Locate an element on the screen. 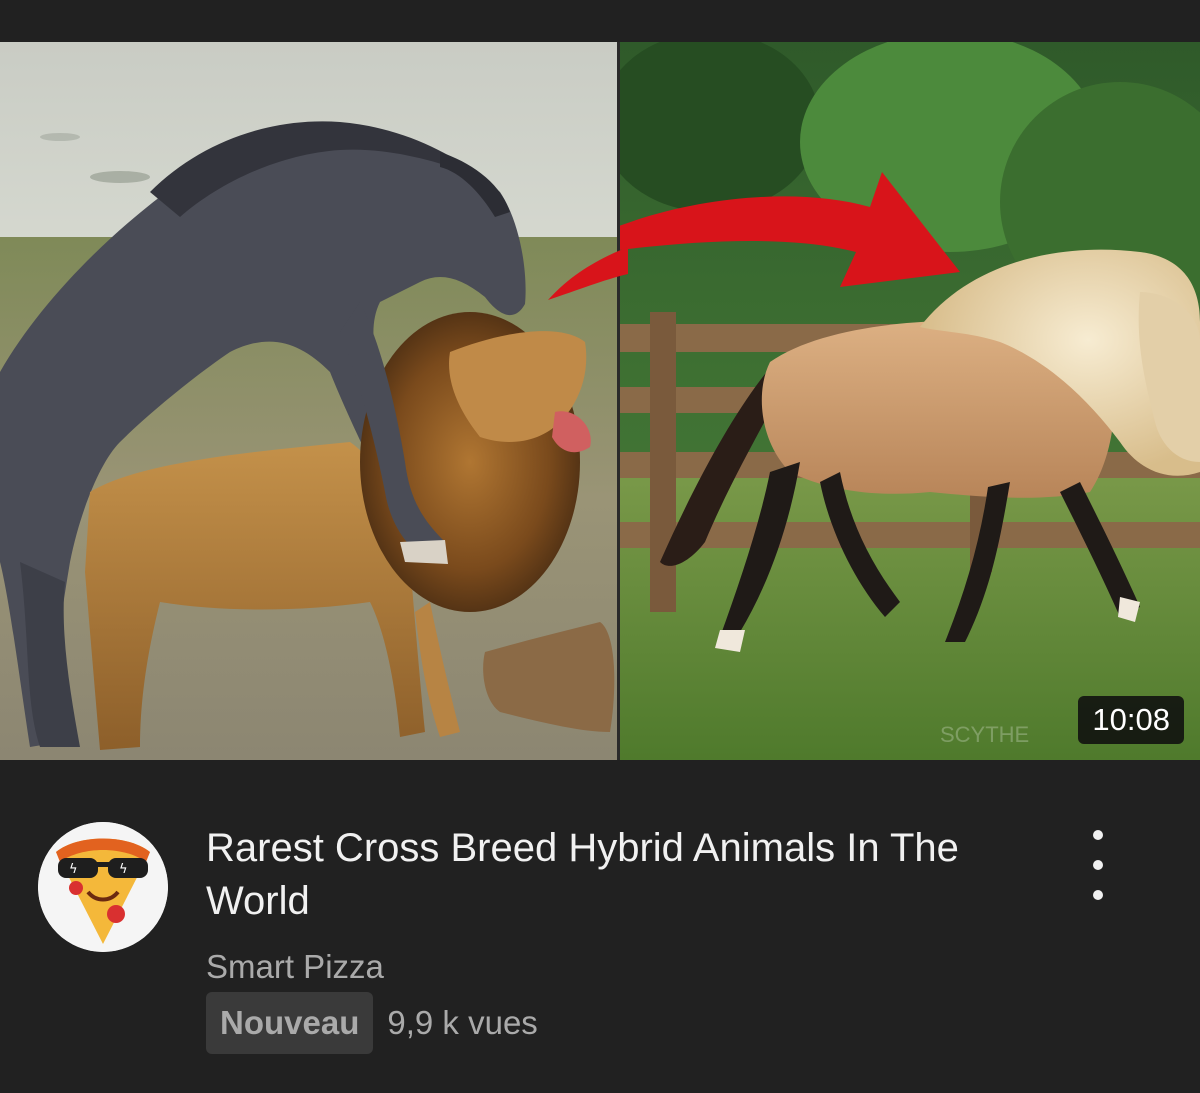  video-stats: Nouveau 9,9 k vues is located at coordinates (372, 1023).